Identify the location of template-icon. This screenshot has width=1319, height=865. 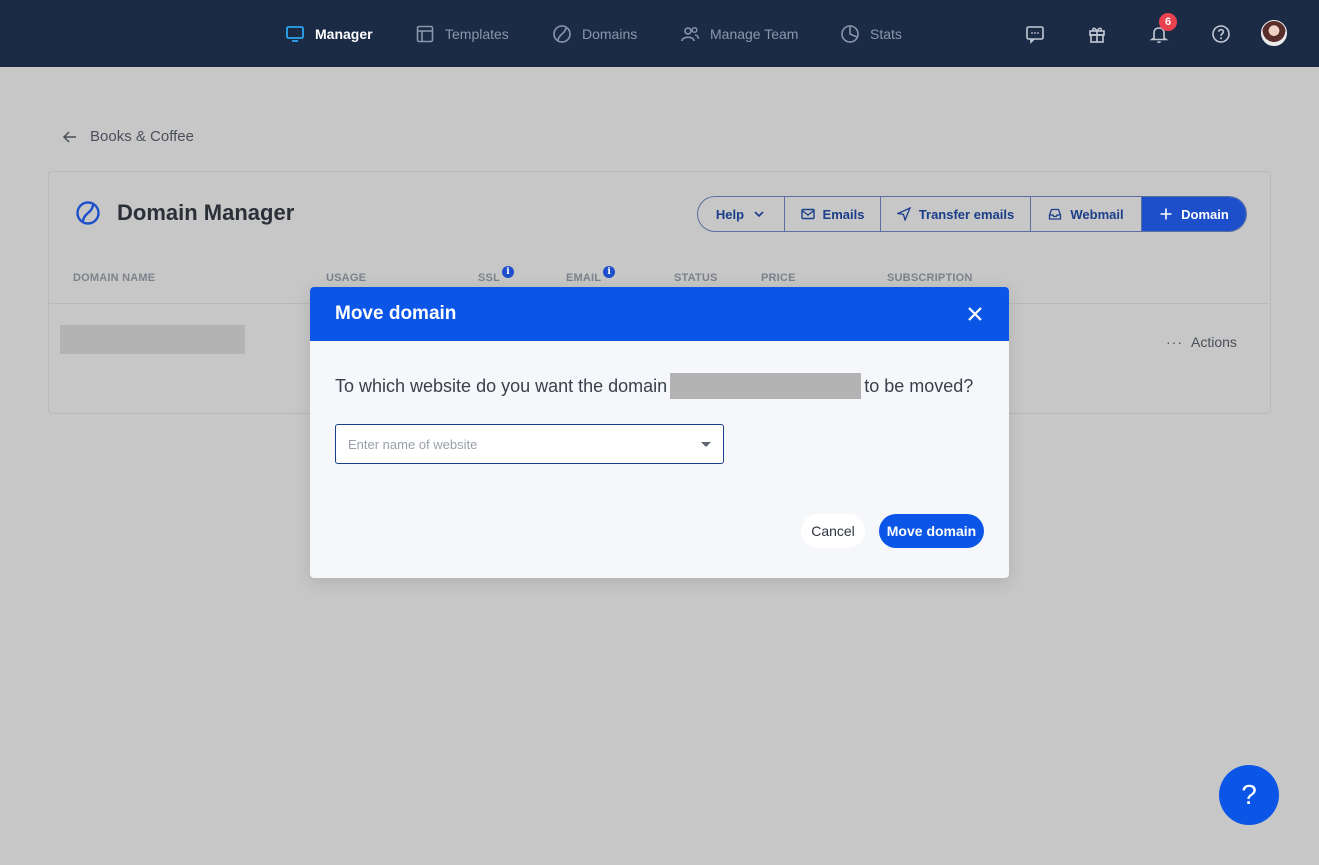
(425, 33).